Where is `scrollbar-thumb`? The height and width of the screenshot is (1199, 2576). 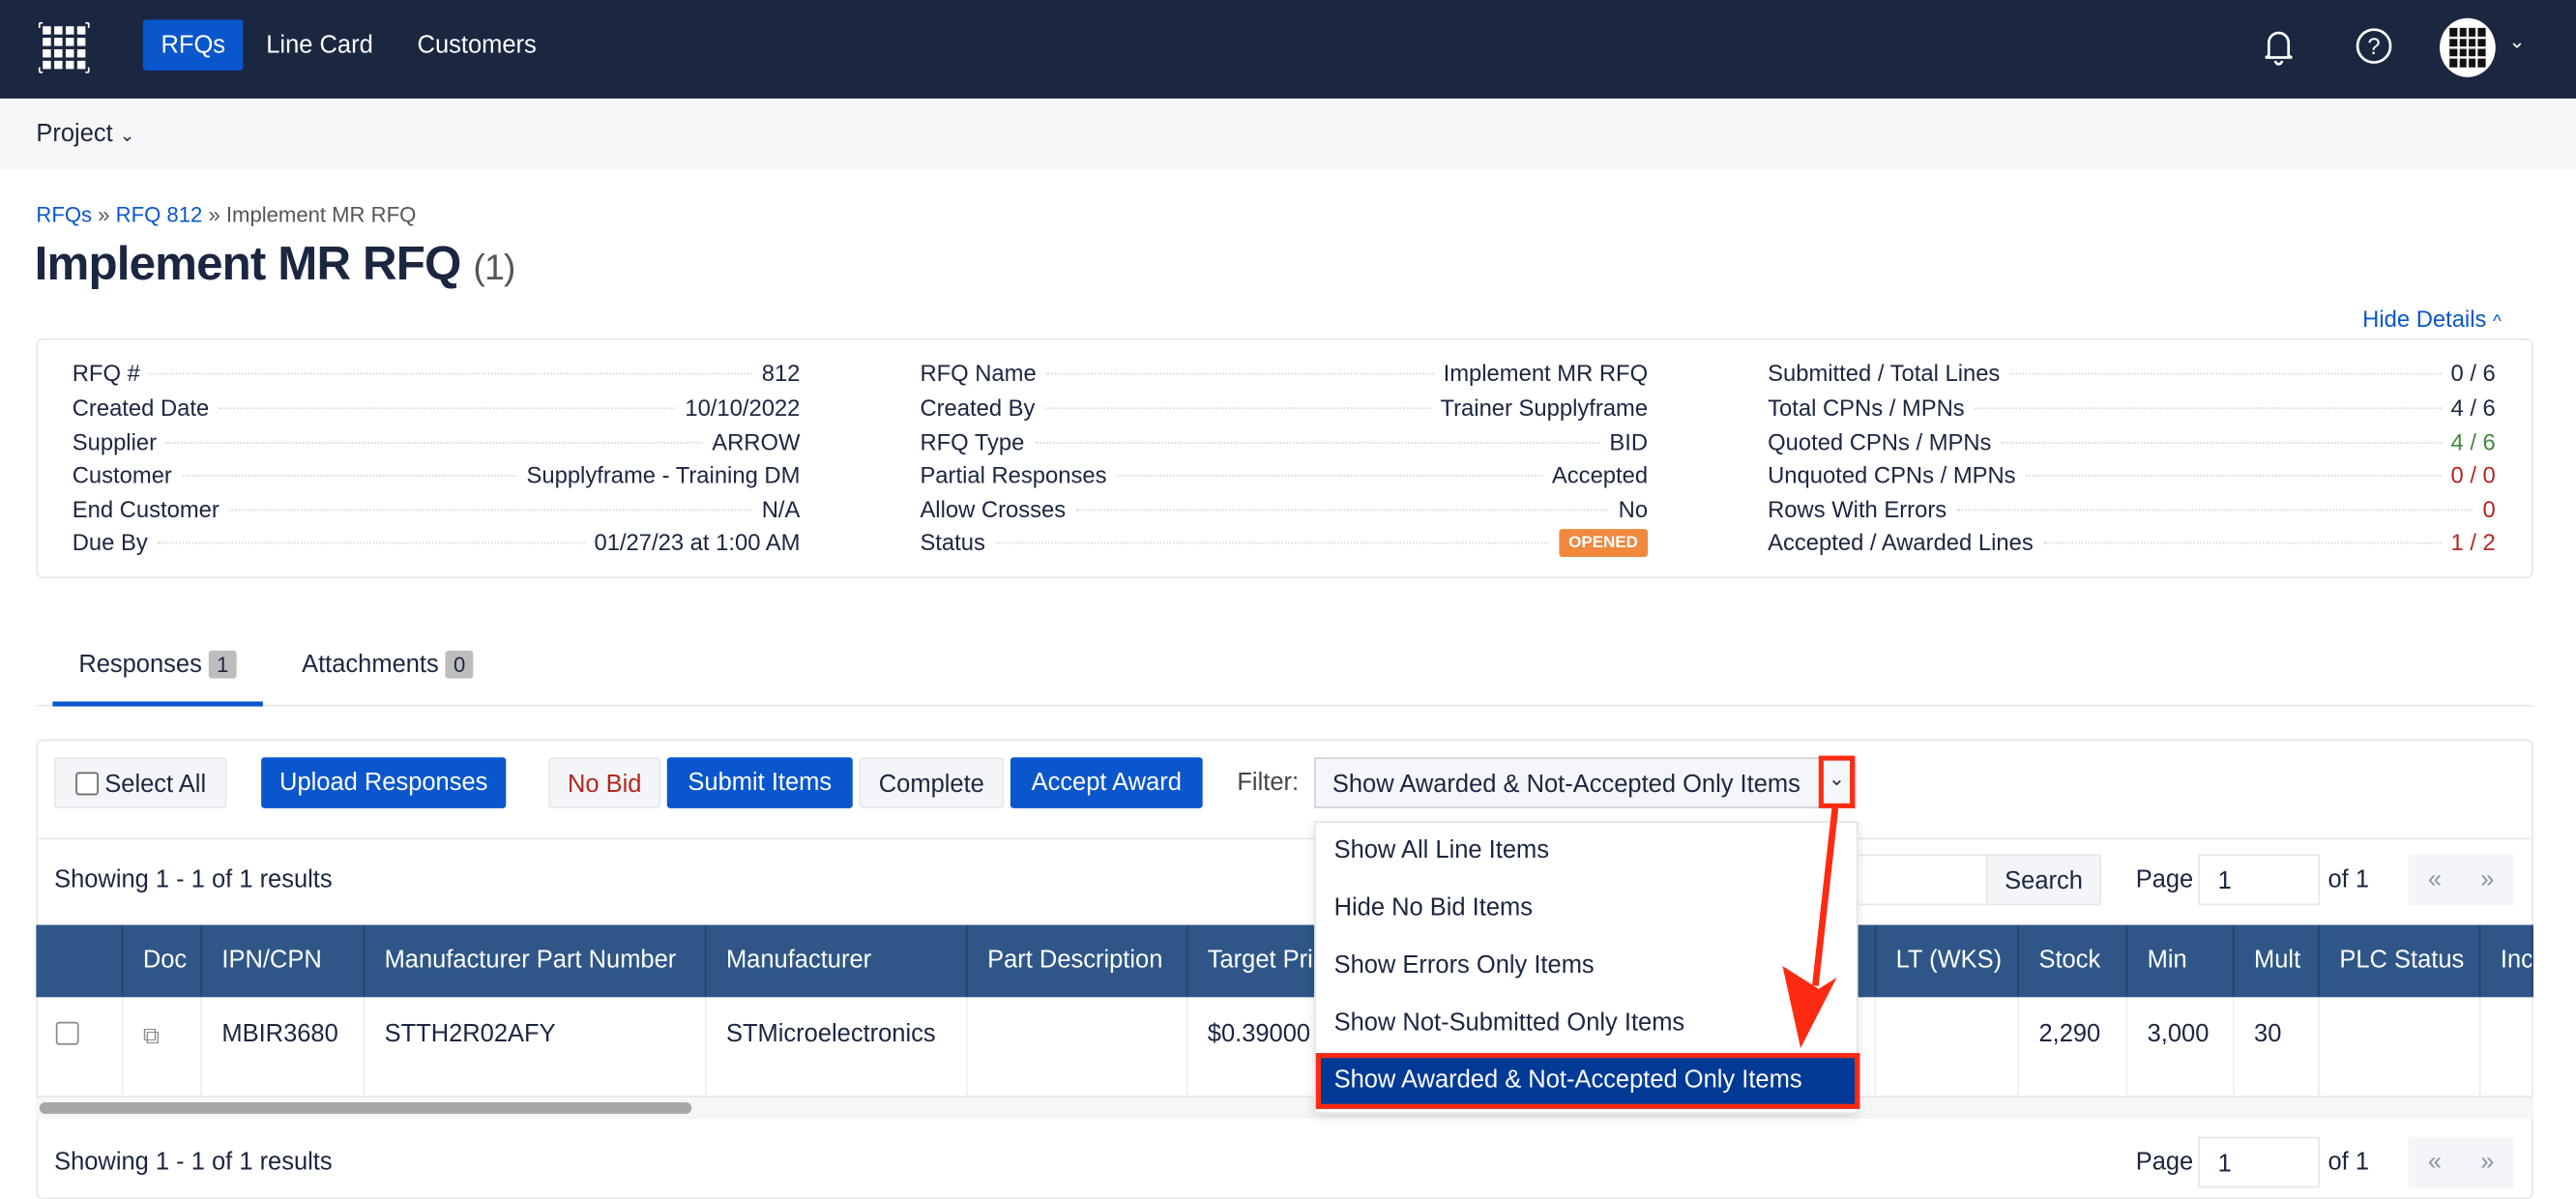
scrollbar-thumb is located at coordinates (365, 1108).